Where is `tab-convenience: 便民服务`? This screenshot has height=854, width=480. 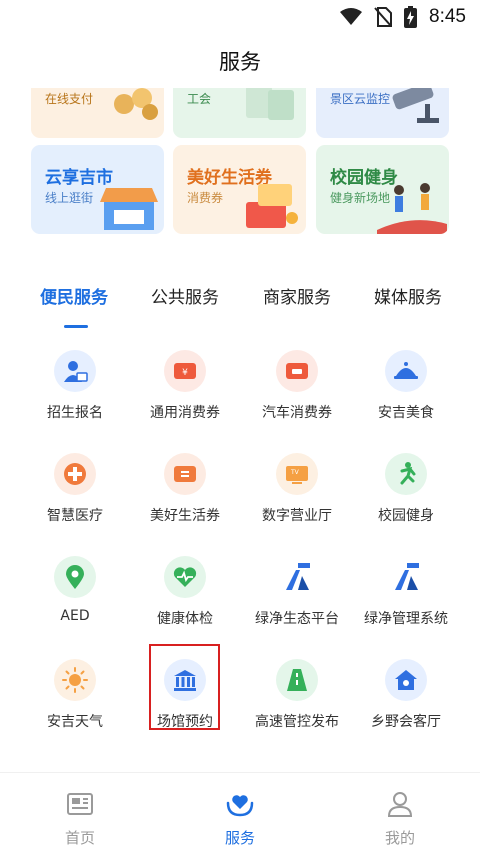
tab-convenience: 便民服务 is located at coordinates (74, 295).